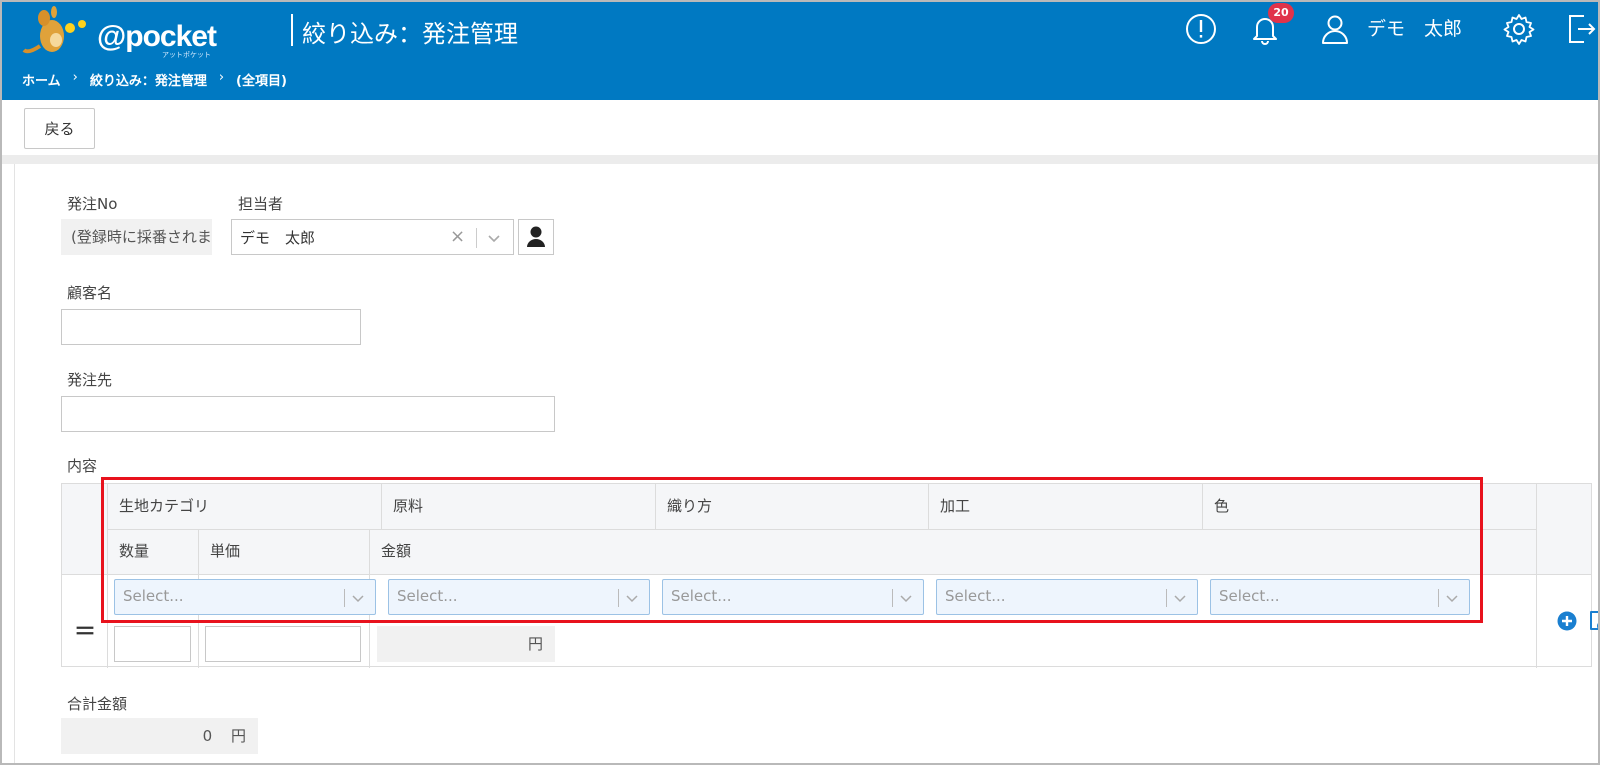 This screenshot has width=1600, height=765. What do you see at coordinates (308, 414) in the screenshot?
I see `supplier-input` at bounding box center [308, 414].